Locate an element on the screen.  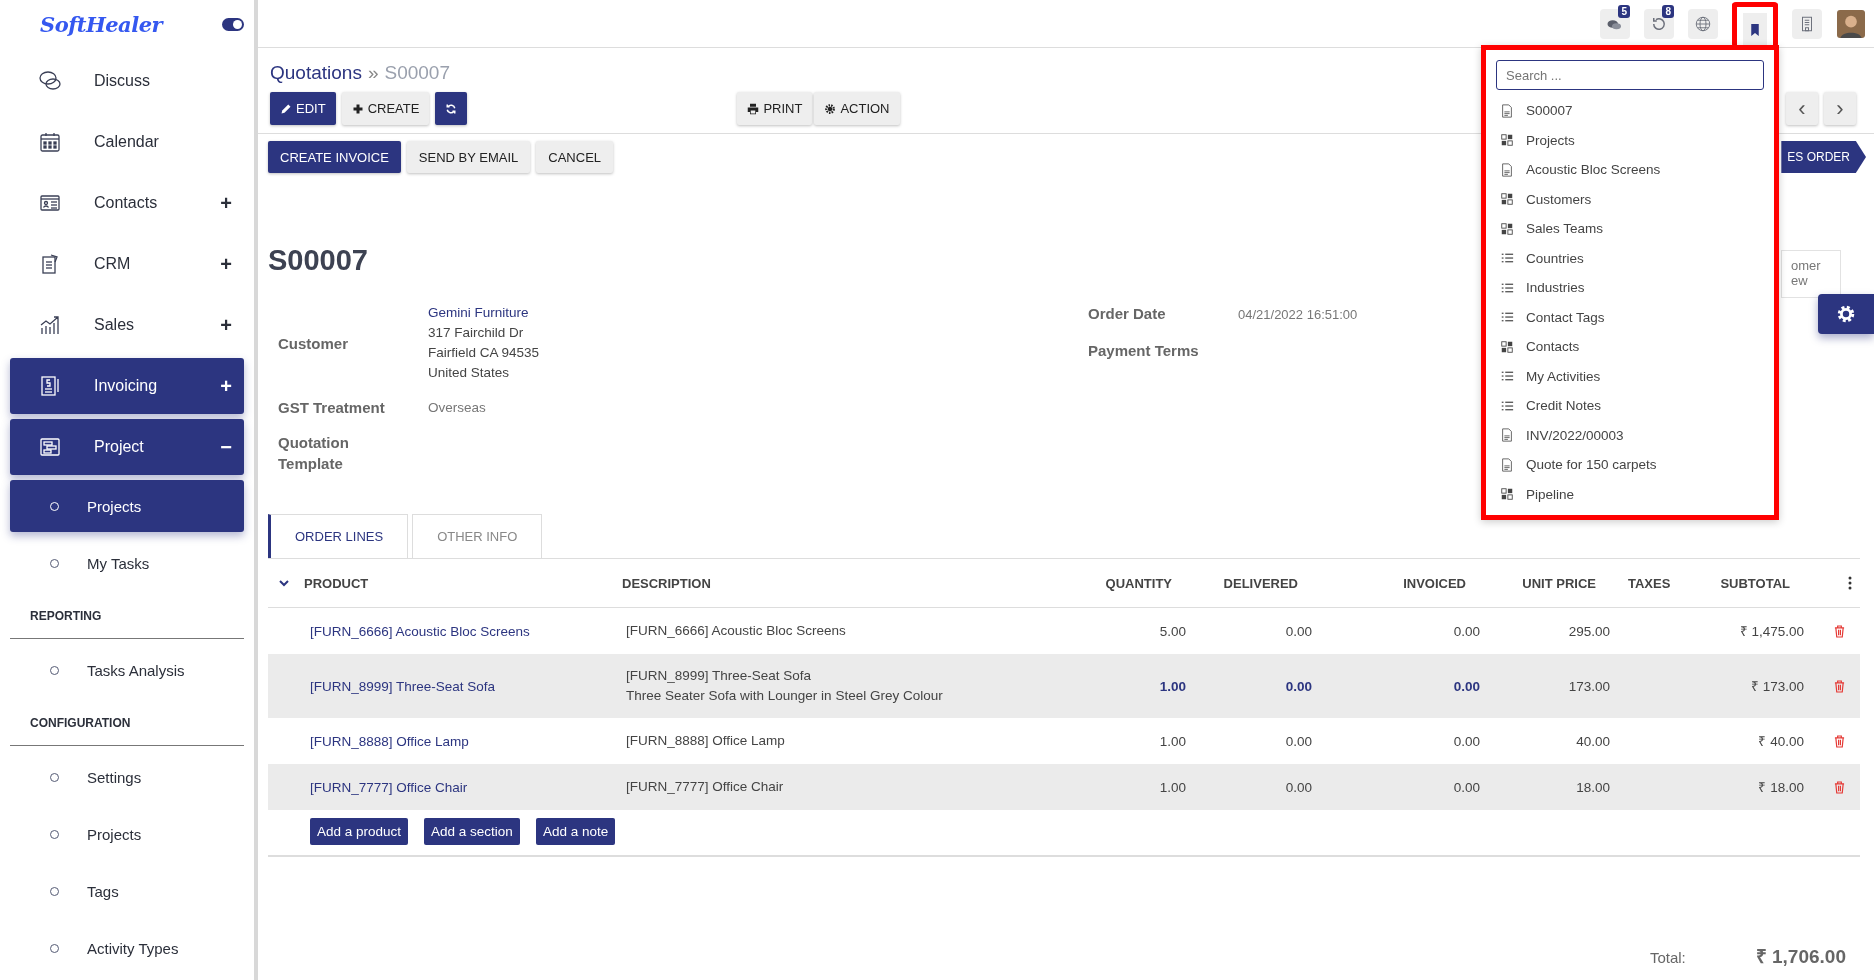
sidebar-label: Project is located at coordinates (119, 447).